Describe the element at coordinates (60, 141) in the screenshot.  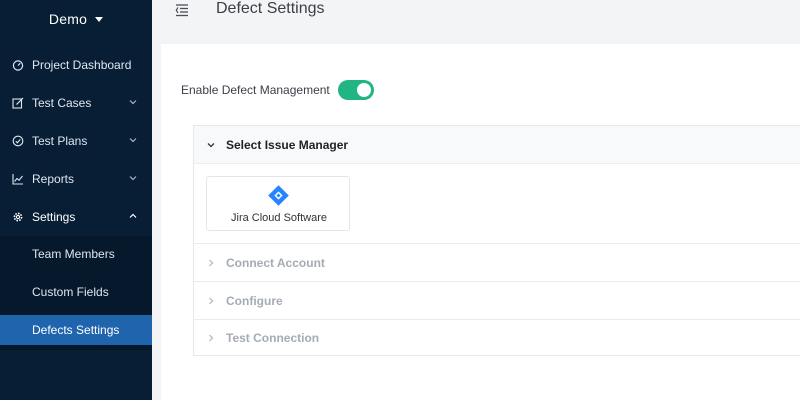
I see `sidebar-item-label: Test Plans` at that location.